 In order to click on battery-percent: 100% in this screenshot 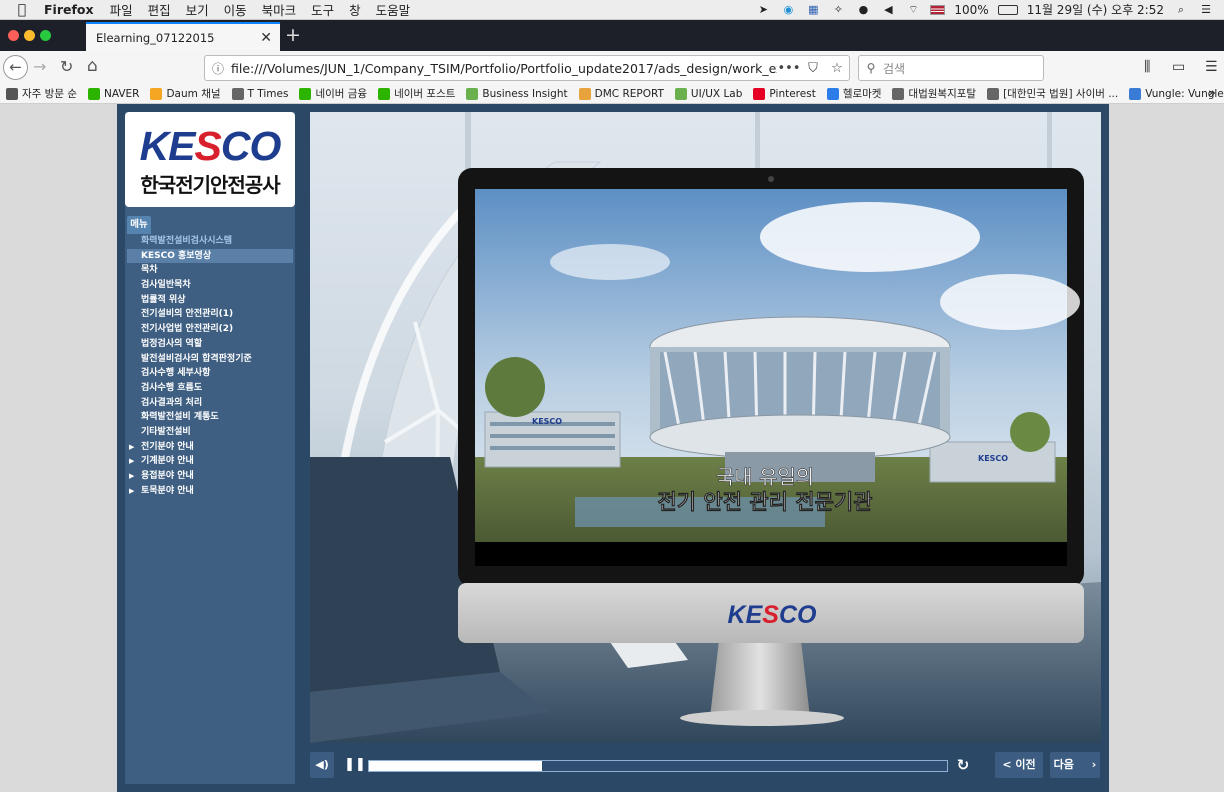, I will do `click(971, 9)`.